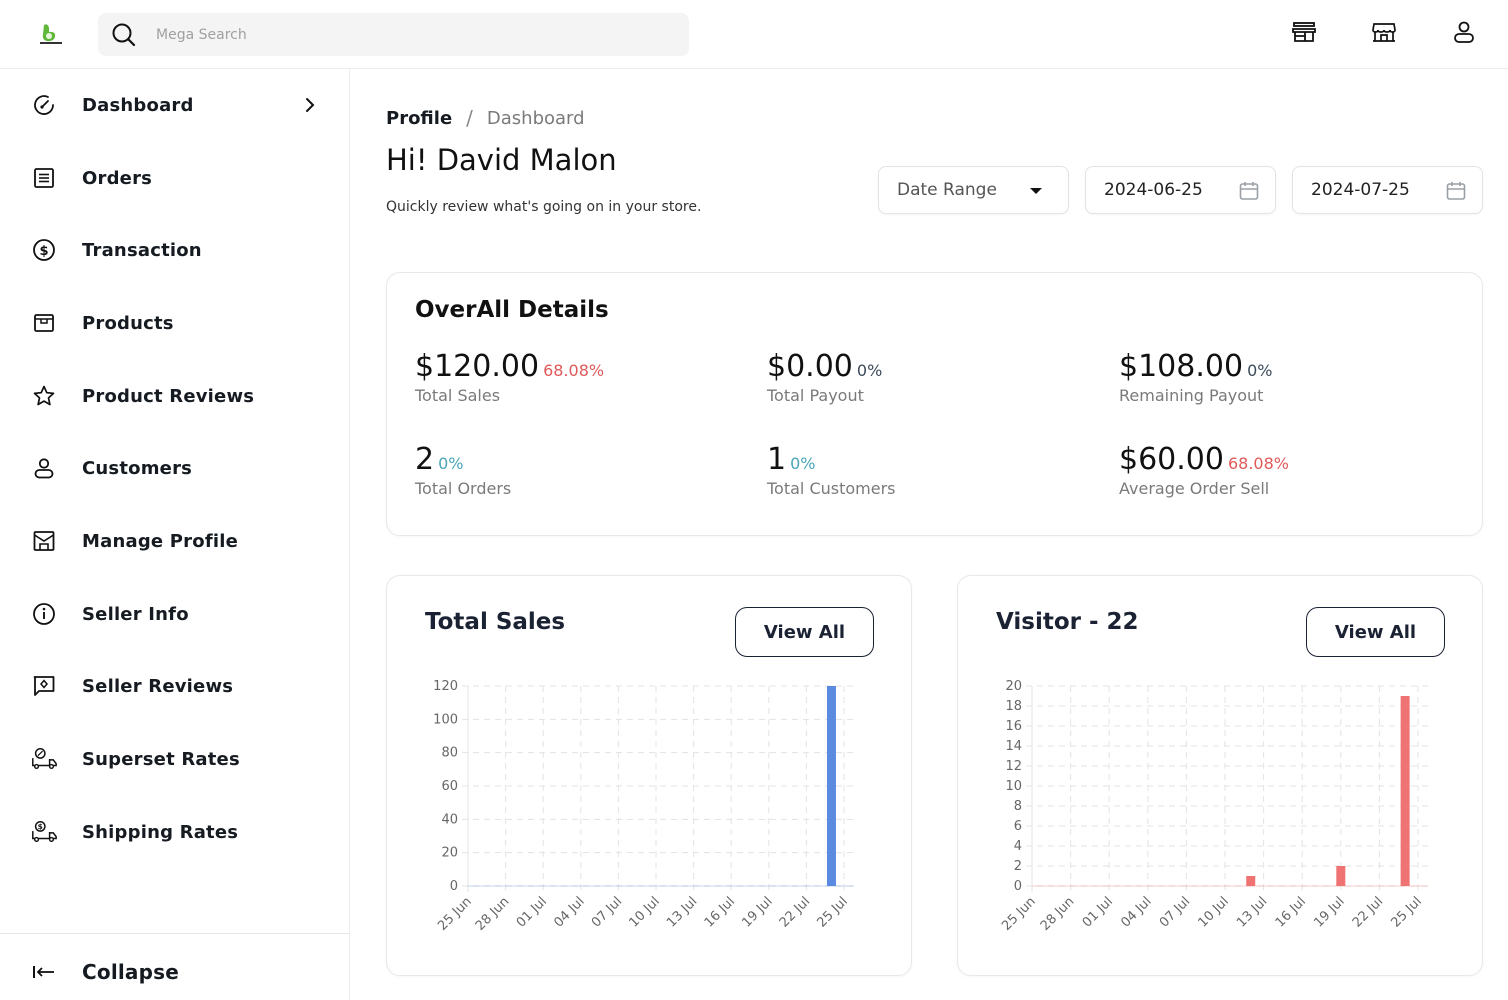 The height and width of the screenshot is (1000, 1508). I want to click on breadcrumb: Profile / Dashboard, so click(485, 118).